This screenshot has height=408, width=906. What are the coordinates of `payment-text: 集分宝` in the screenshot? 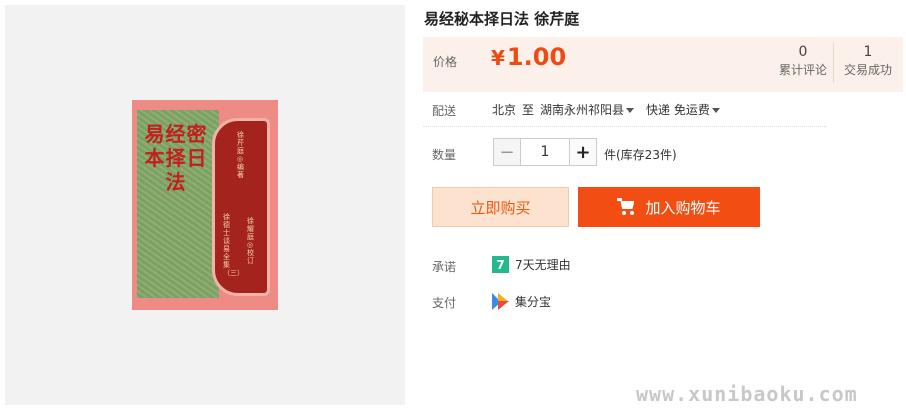 It's located at (533, 302).